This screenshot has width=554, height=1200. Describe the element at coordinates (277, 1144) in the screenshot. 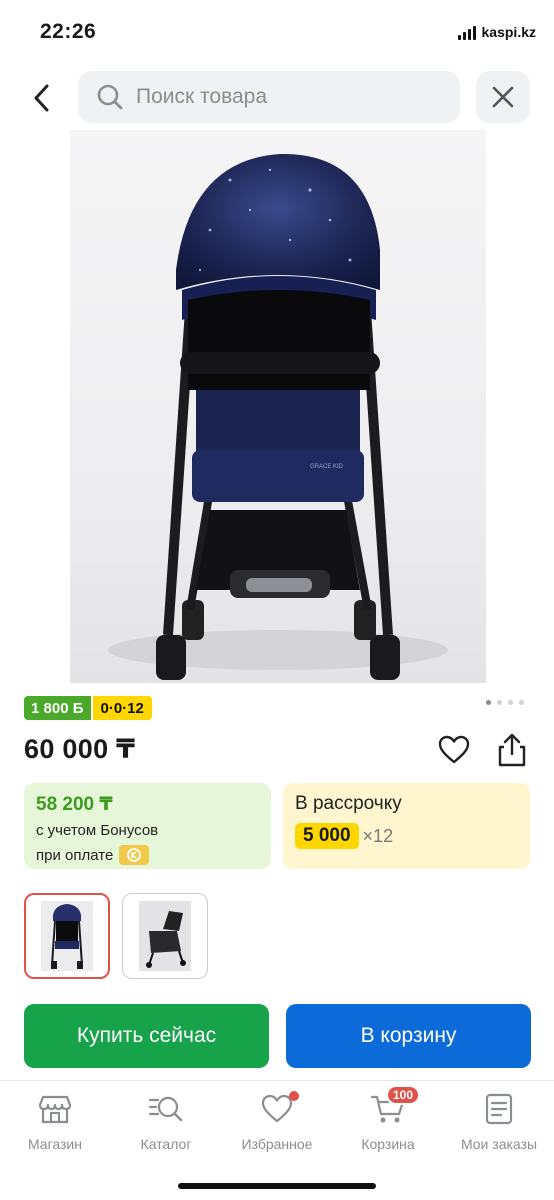

I see `nav-label: Избранное` at that location.